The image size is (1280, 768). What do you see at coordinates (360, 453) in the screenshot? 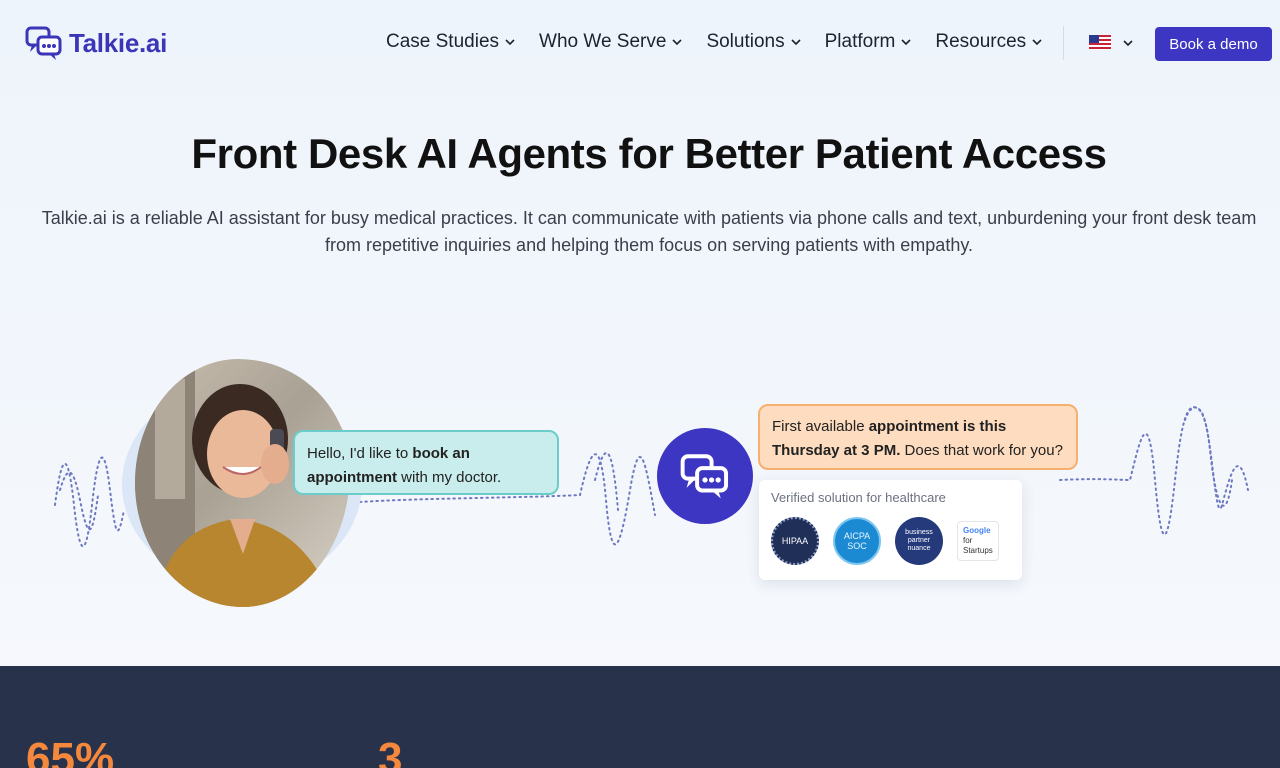
I see `patient-message-text: Hello, I'd like to` at bounding box center [360, 453].